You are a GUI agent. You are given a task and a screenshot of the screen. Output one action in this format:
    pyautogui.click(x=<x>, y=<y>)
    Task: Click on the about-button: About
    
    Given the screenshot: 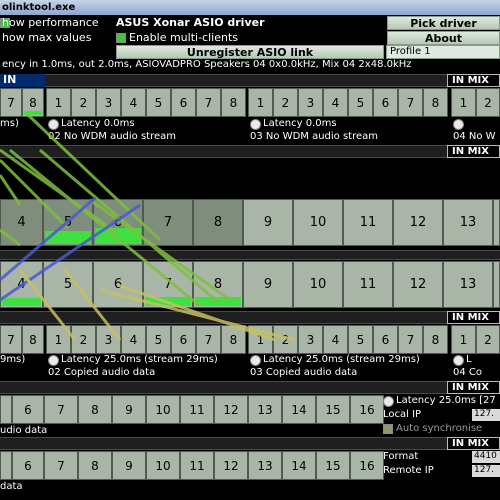 What is the action you would take?
    pyautogui.click(x=443, y=38)
    